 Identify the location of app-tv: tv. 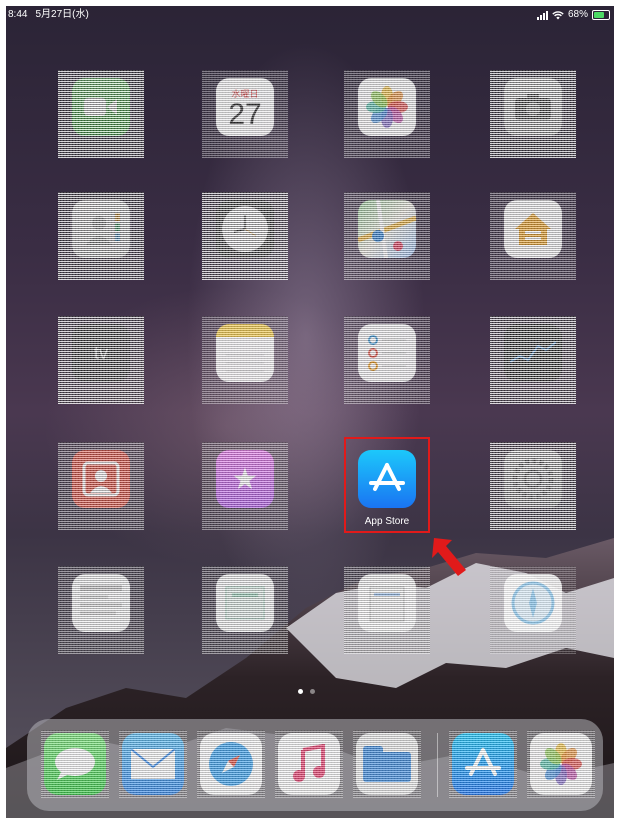
(101, 360).